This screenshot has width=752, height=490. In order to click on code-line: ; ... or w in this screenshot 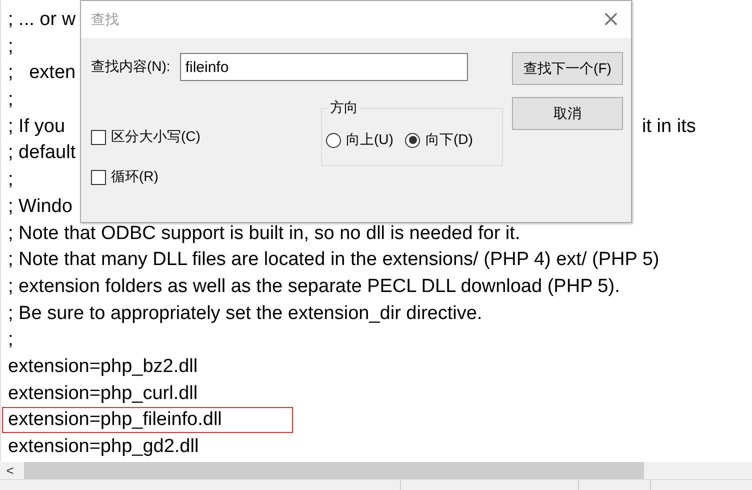, I will do `click(42, 20)`.